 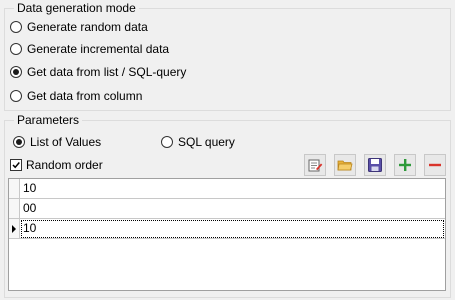 I want to click on radio-label: Generate incremental data, so click(x=98, y=49).